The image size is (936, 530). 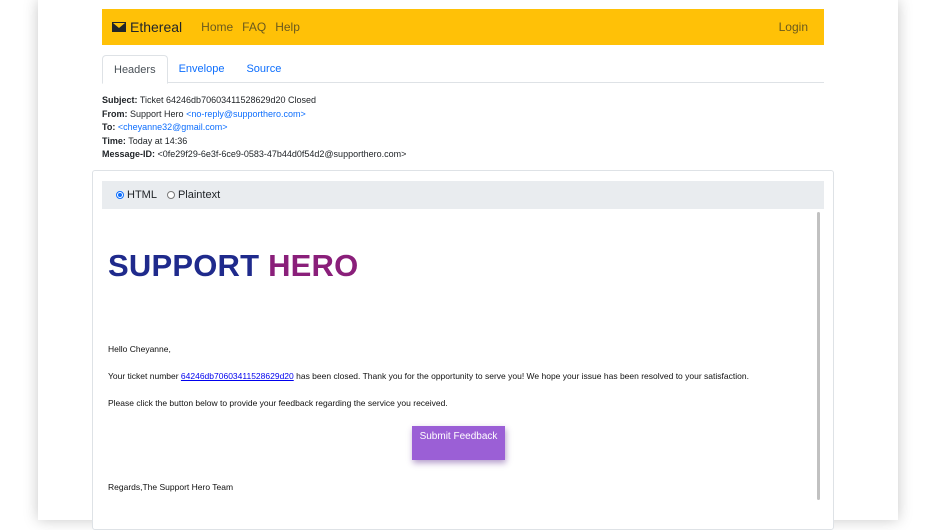 I want to click on from-email-link: <no-reply@supporthero.com>, so click(x=246, y=114).